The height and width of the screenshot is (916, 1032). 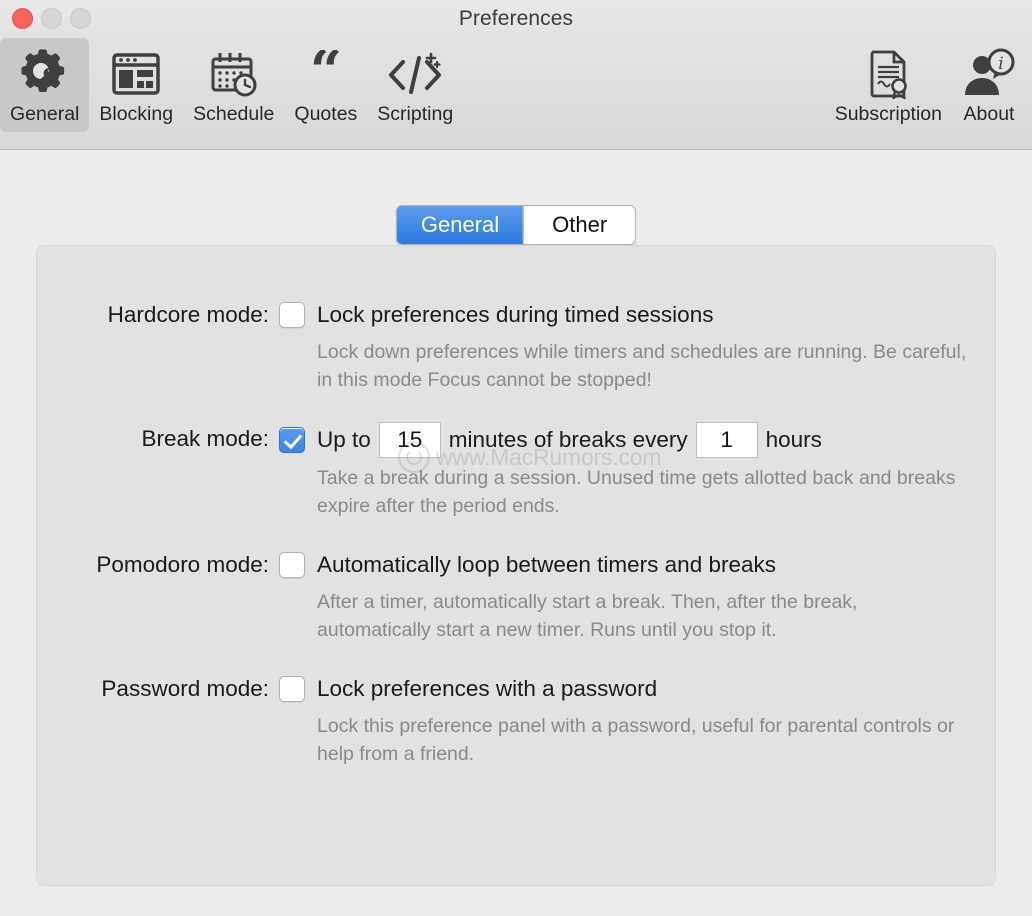 What do you see at coordinates (188, 314) in the screenshot?
I see `hardcore-mode-label: Hardcore mode:` at bounding box center [188, 314].